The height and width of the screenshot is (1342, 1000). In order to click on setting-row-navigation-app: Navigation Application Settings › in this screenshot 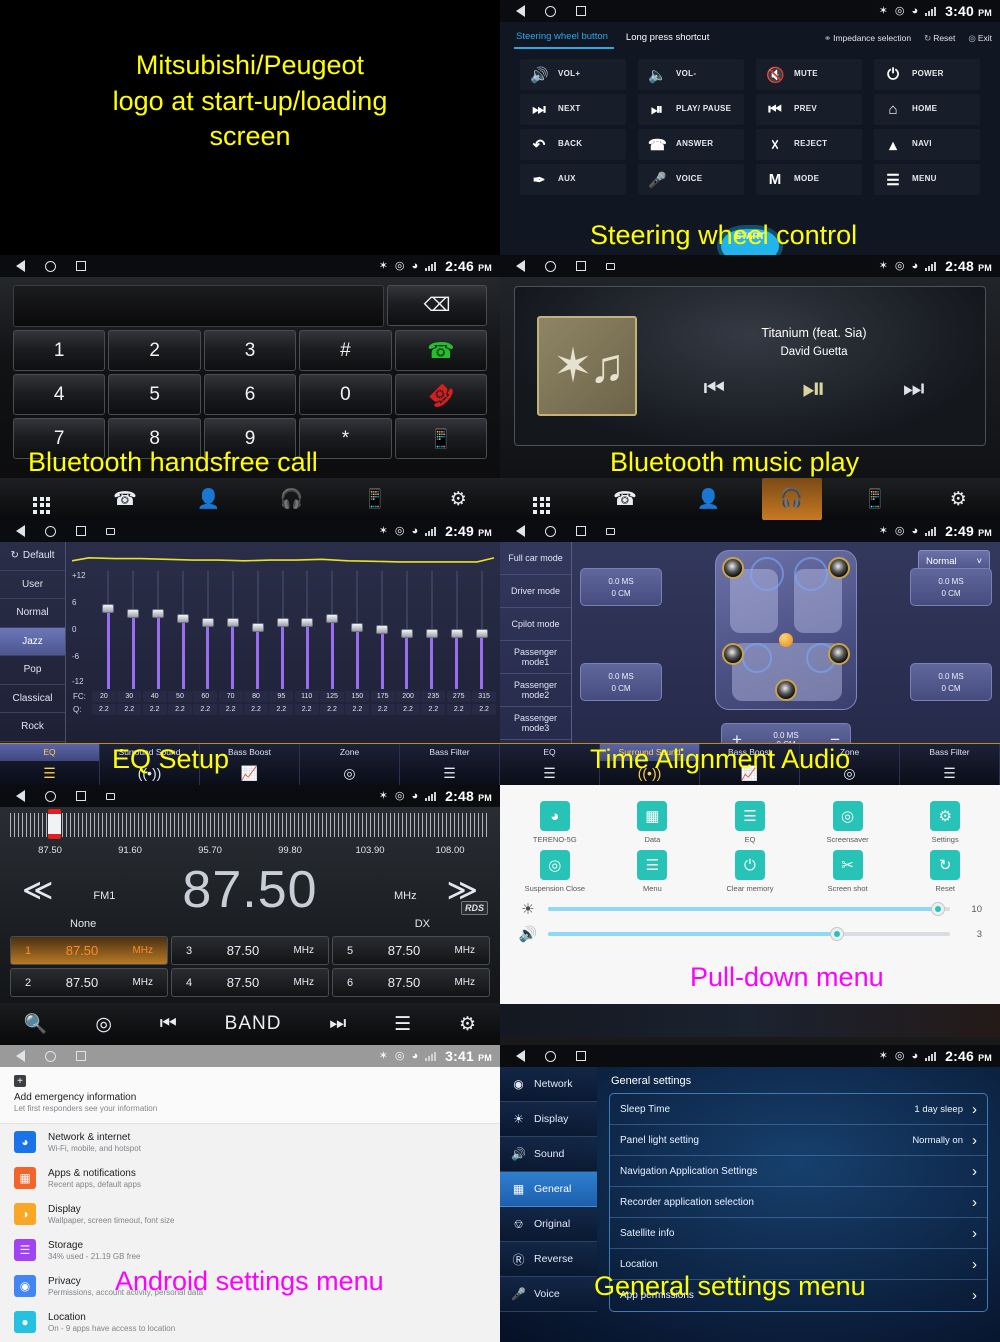, I will do `click(798, 1171)`.